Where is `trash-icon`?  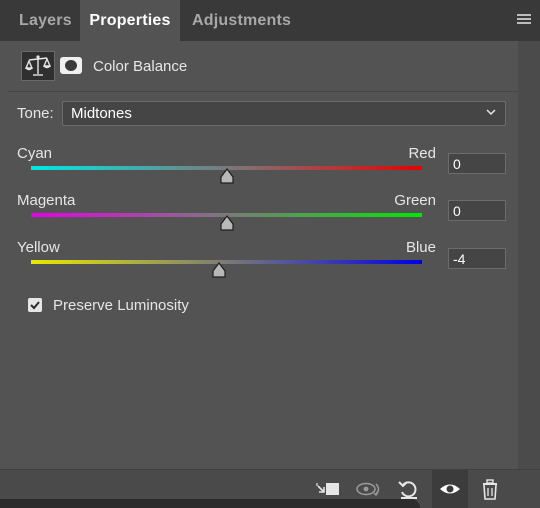 trash-icon is located at coordinates (490, 489).